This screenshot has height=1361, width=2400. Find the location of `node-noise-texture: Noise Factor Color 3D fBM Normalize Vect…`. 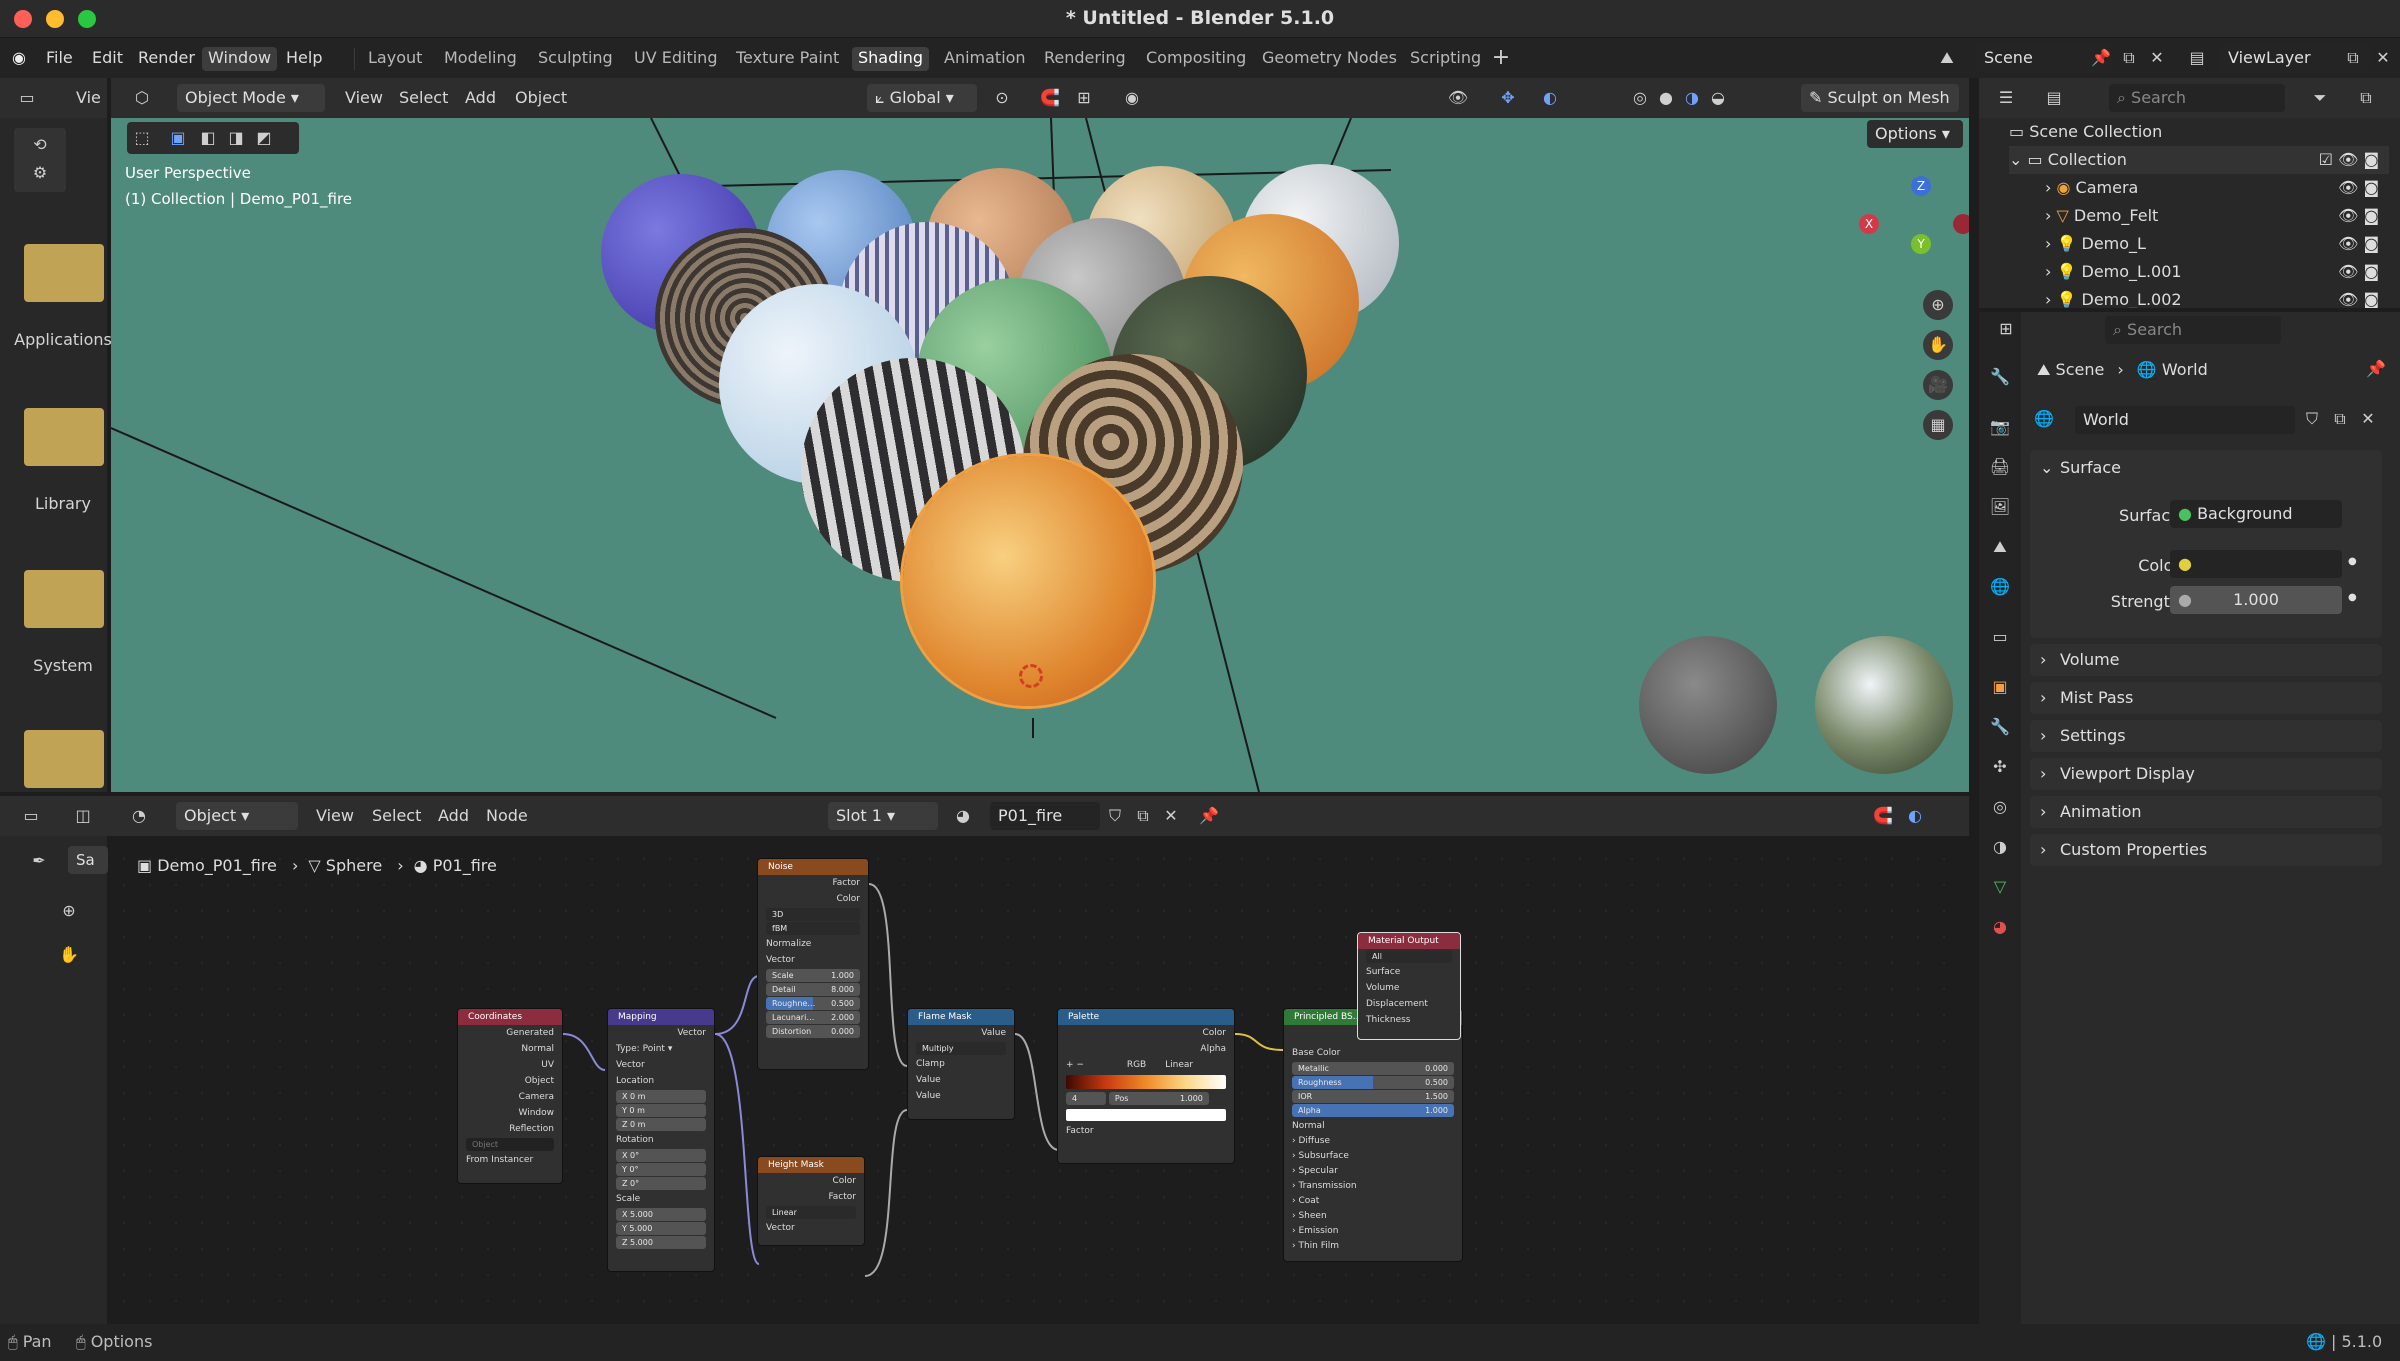

node-noise-texture: Noise Factor Color 3D fBM Normalize Vect… is located at coordinates (813, 964).